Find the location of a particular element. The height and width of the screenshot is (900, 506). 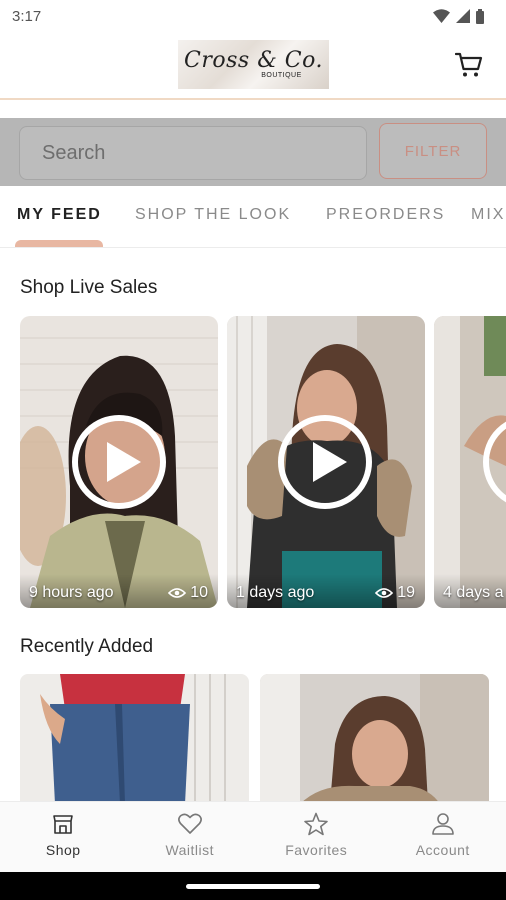

tab-my-feed: MY FEED is located at coordinates (59, 215).